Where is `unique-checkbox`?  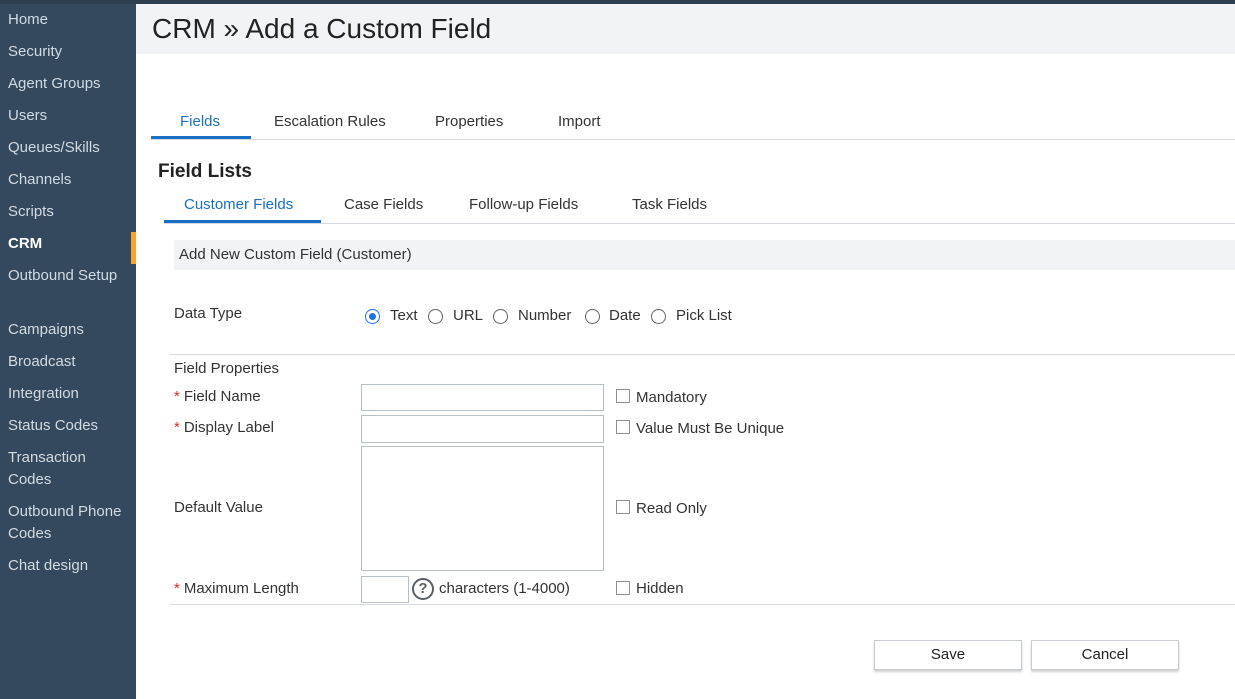 unique-checkbox is located at coordinates (623, 427).